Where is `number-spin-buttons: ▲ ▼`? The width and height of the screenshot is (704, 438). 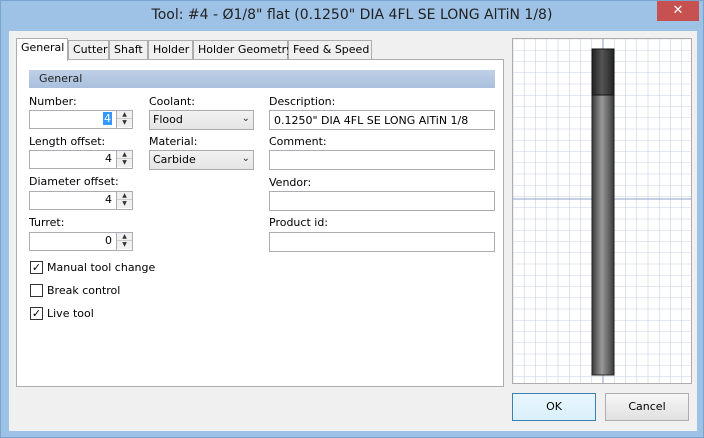 number-spin-buttons: ▲ ▼ is located at coordinates (124, 119).